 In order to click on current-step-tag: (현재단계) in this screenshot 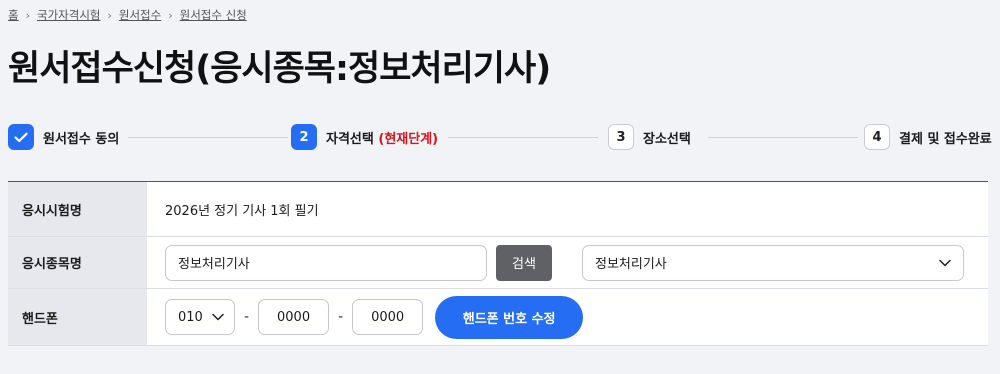, I will do `click(408, 139)`.